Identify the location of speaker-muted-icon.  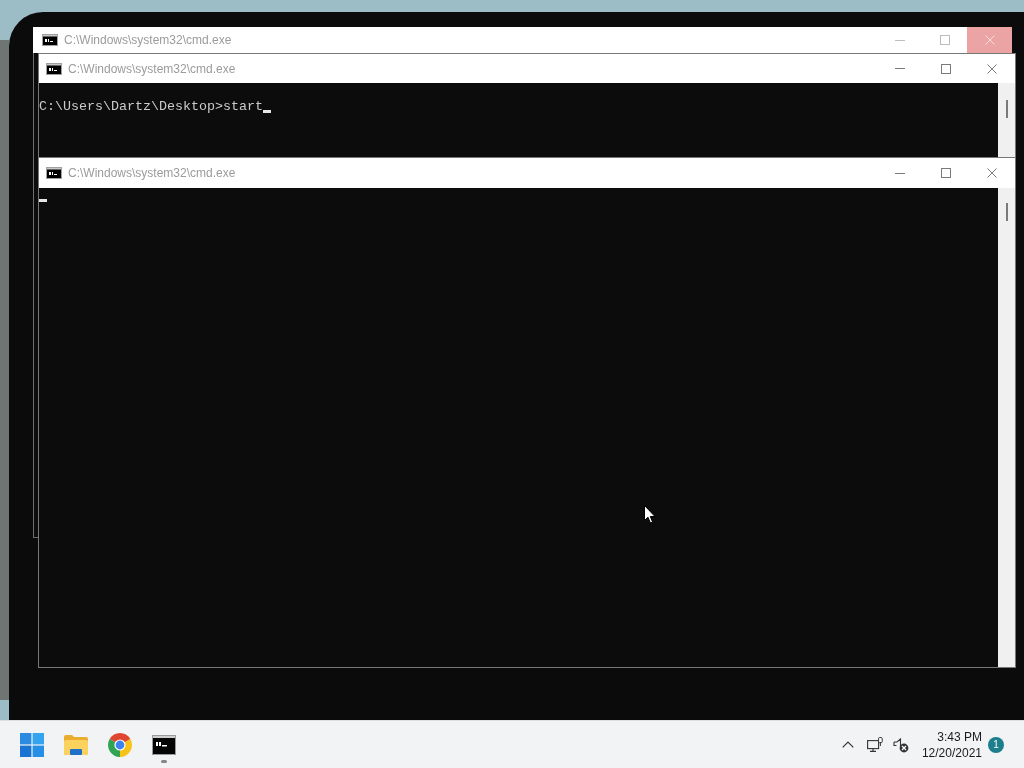
(900, 744).